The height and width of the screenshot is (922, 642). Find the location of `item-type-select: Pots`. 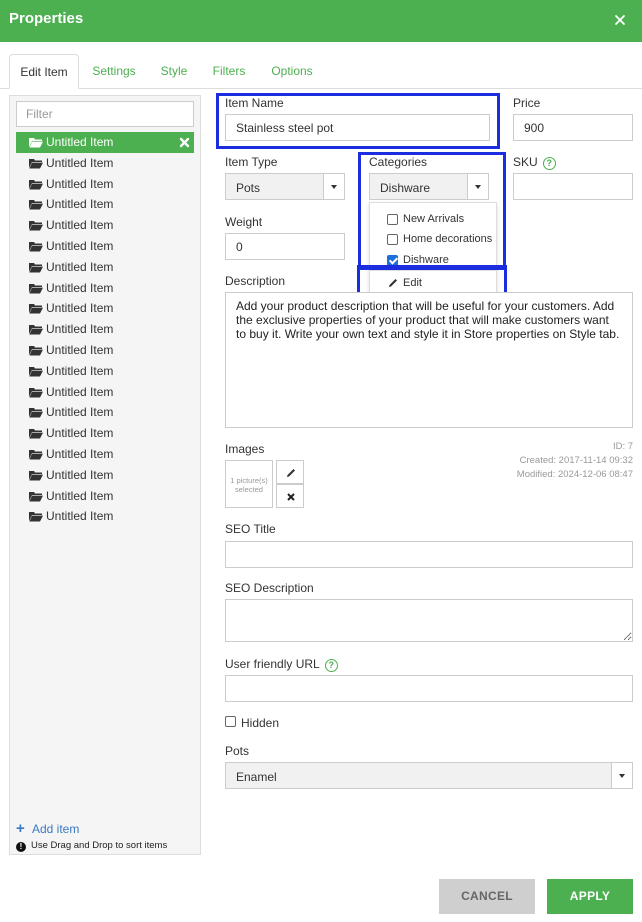

item-type-select: Pots is located at coordinates (285, 186).